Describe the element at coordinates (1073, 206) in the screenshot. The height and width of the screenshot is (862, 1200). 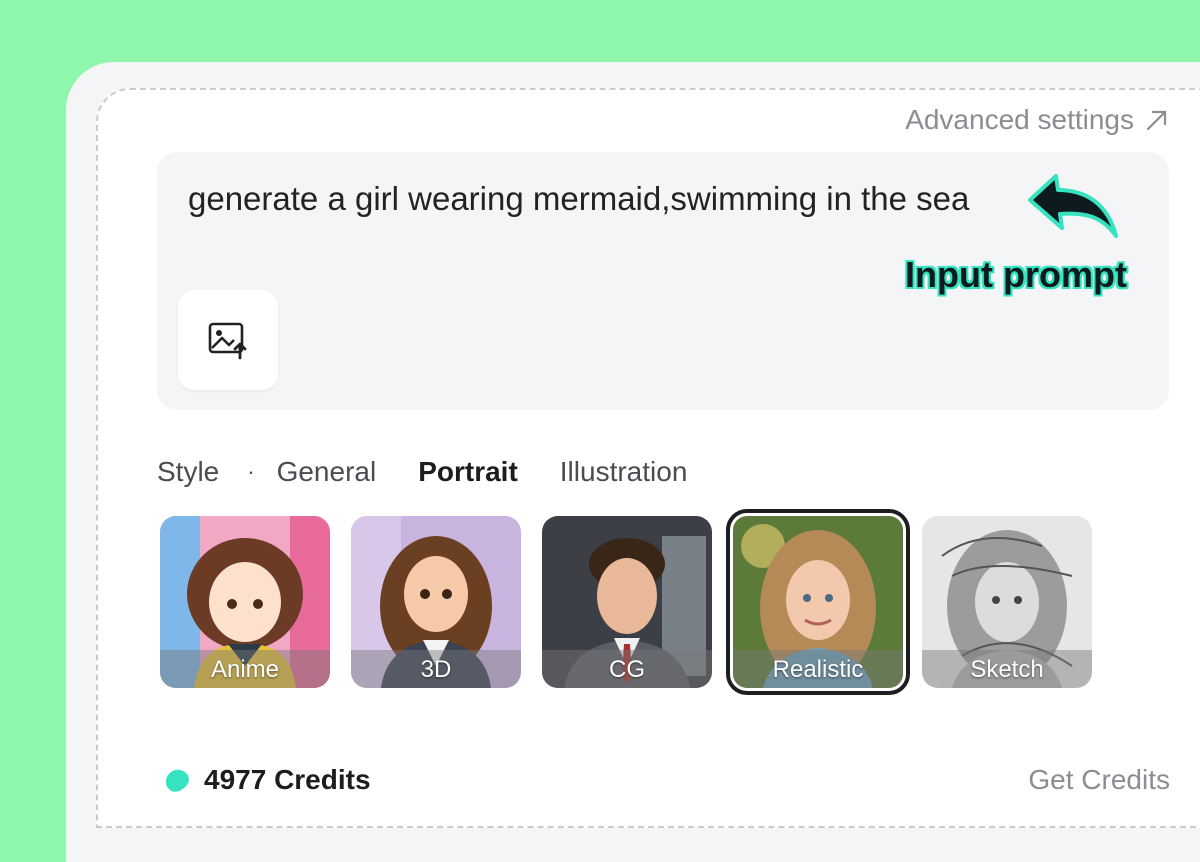
I see `annotation-arrow-icon` at that location.